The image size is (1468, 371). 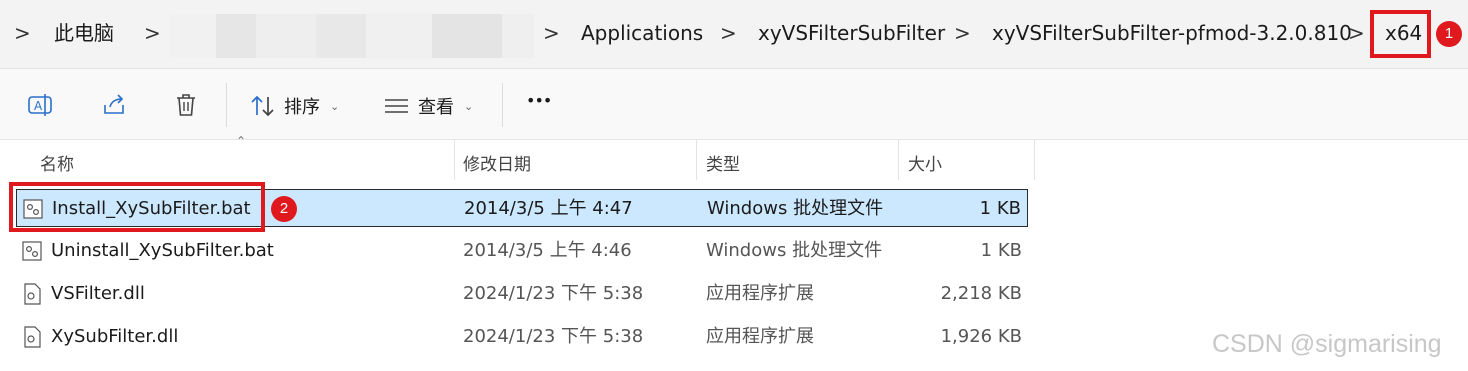 What do you see at coordinates (84, 33) in the screenshot?
I see `breadcrumb-this-pc: 此电脑` at bounding box center [84, 33].